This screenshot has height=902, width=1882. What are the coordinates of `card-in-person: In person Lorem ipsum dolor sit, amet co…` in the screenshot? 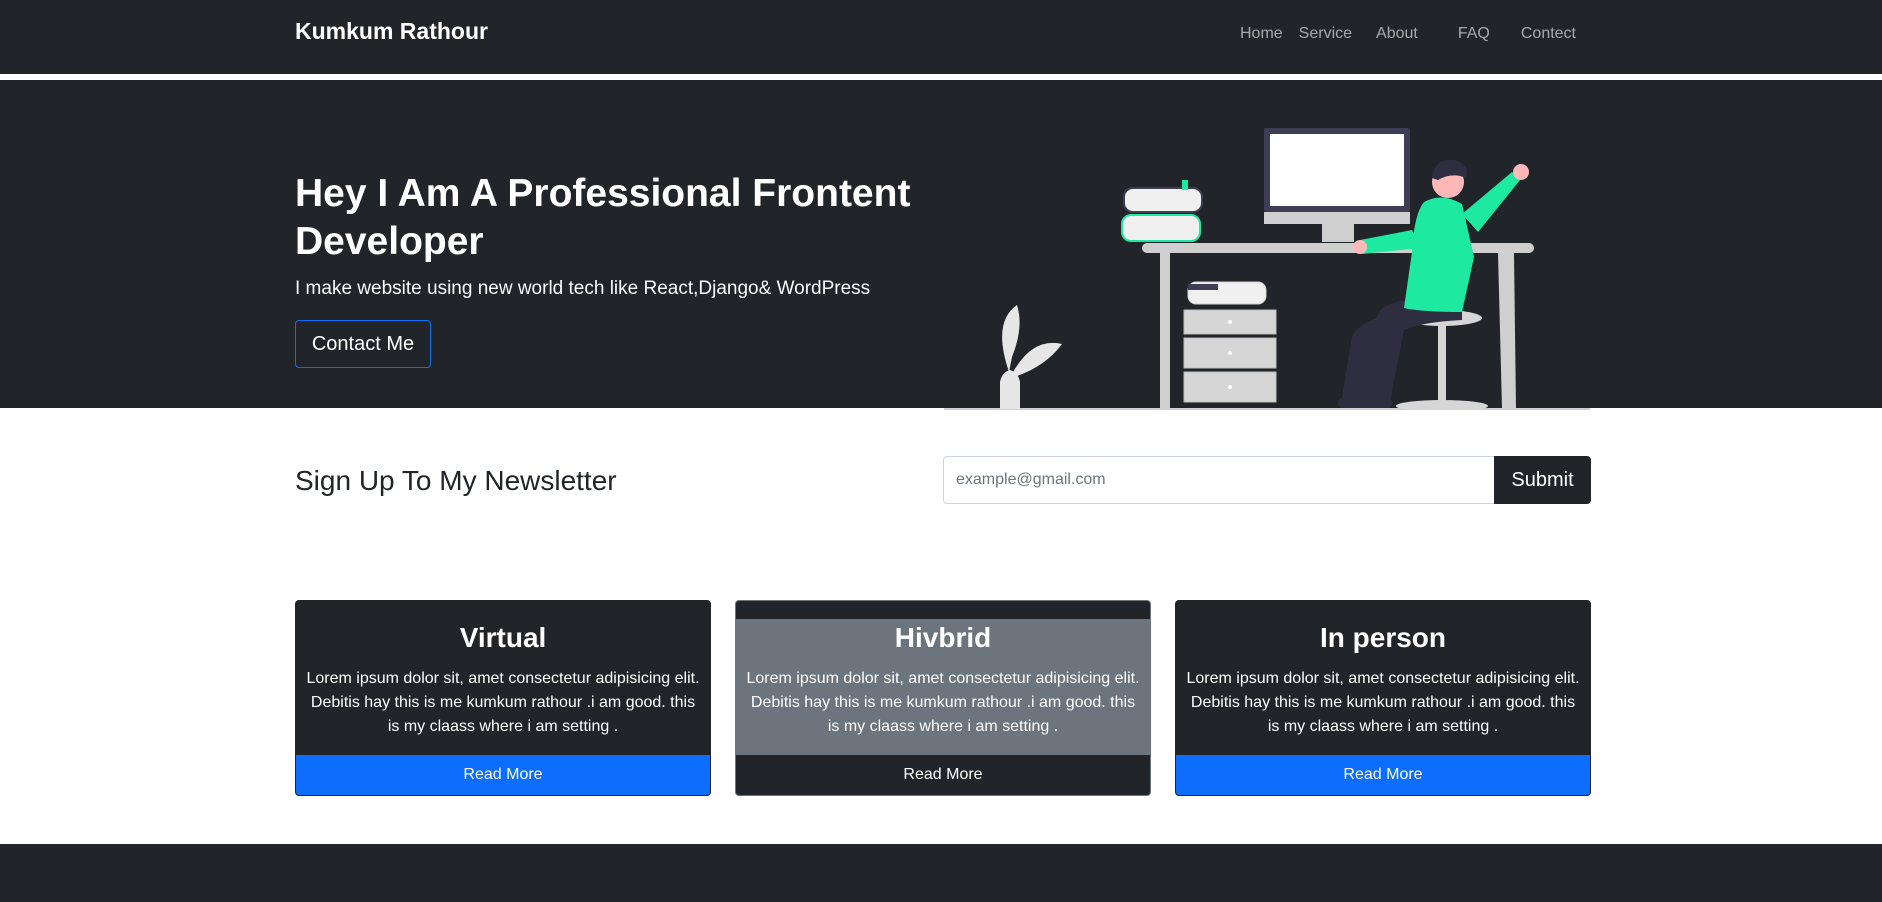 It's located at (1383, 698).